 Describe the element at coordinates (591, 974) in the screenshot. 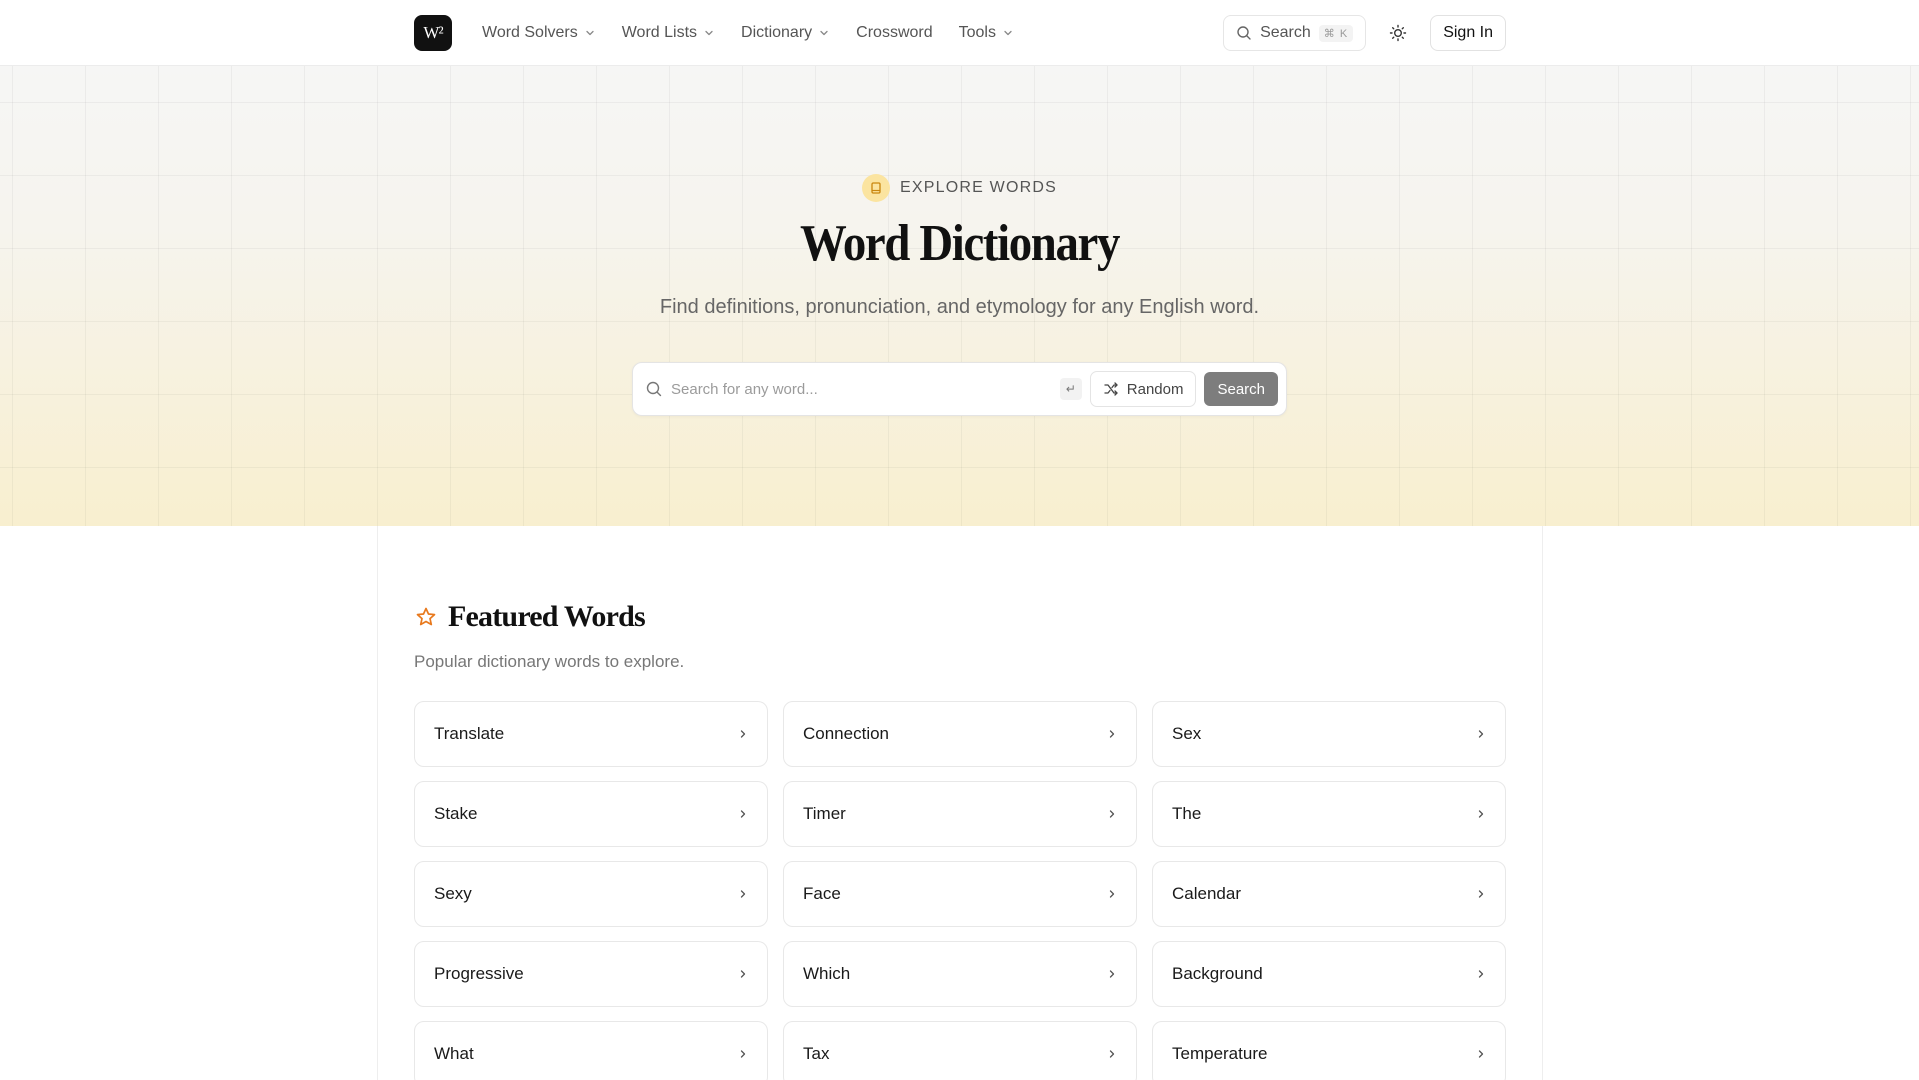

I see `word-card: Progressive` at that location.